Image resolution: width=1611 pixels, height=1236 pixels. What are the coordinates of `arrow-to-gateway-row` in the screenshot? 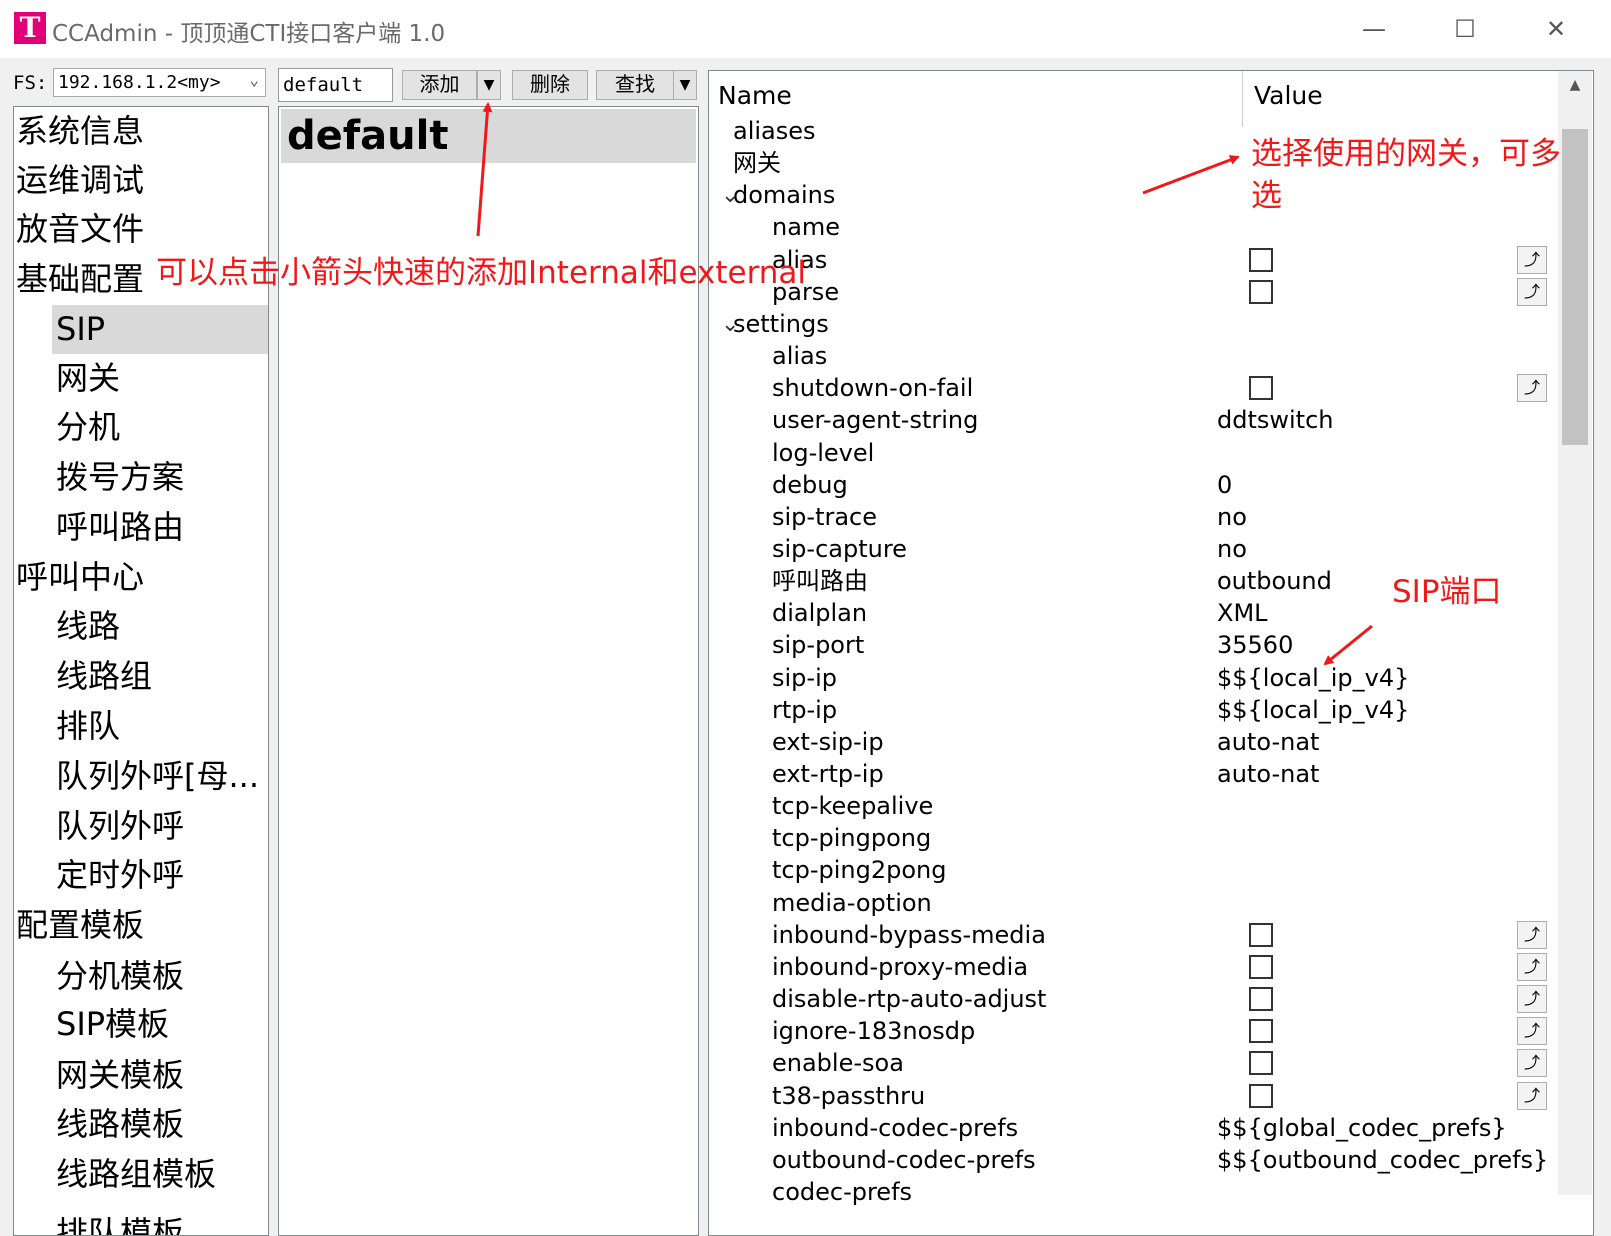 It's located at (1191, 175).